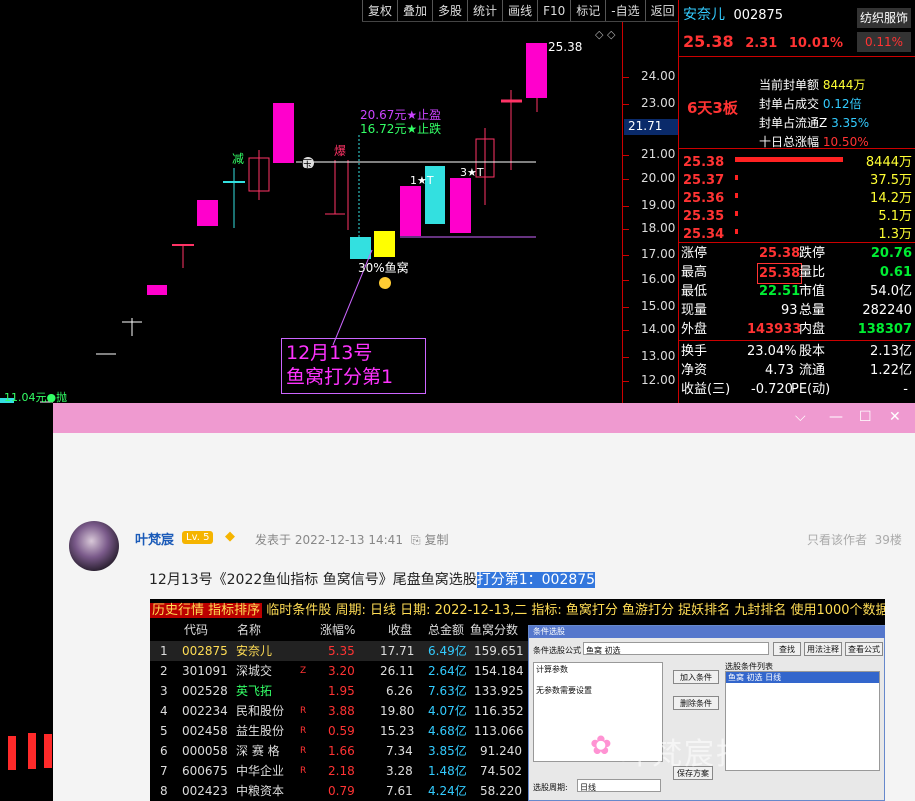  Describe the element at coordinates (694, 253) in the screenshot. I see `stat-label: 涨停` at that location.